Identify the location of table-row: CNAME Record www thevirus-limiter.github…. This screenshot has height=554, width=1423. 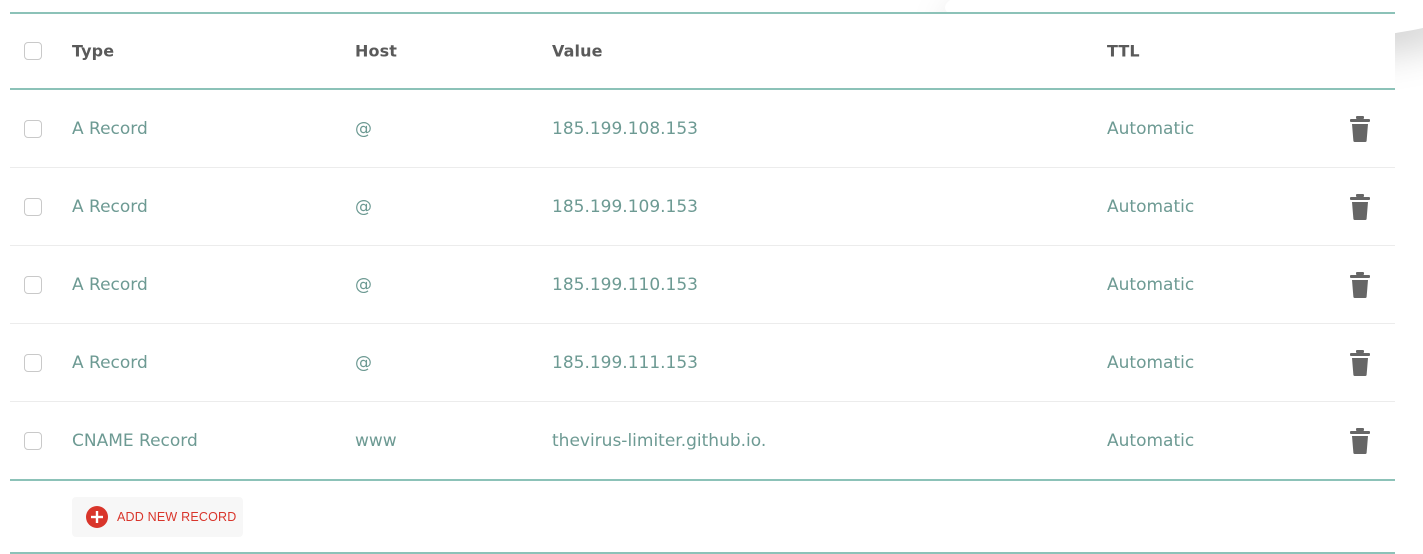
(702, 440).